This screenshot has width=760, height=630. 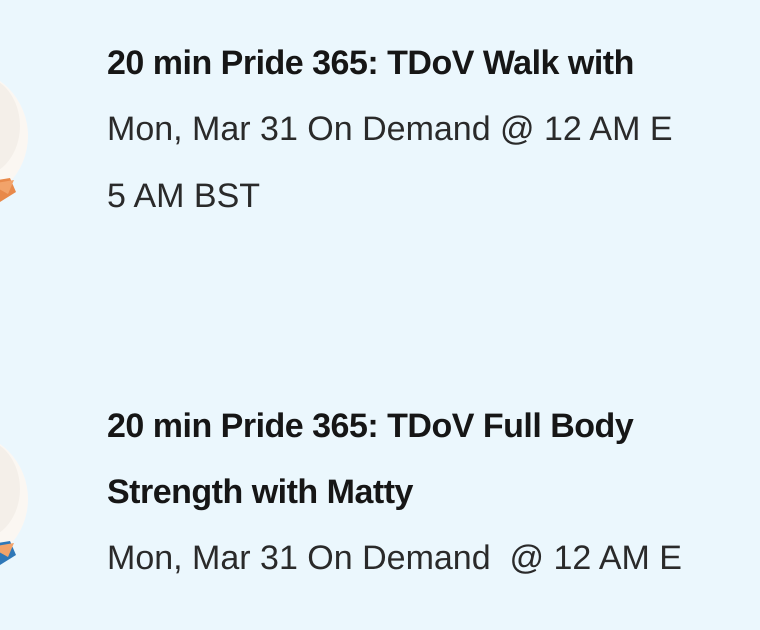 I want to click on session-title: 20 min Pride 365: TDoV Full Body Strength with Matty, so click(x=370, y=459).